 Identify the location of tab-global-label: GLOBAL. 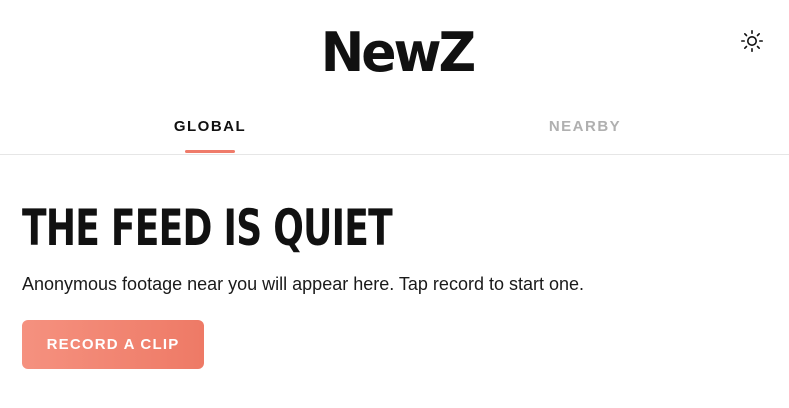
(210, 126).